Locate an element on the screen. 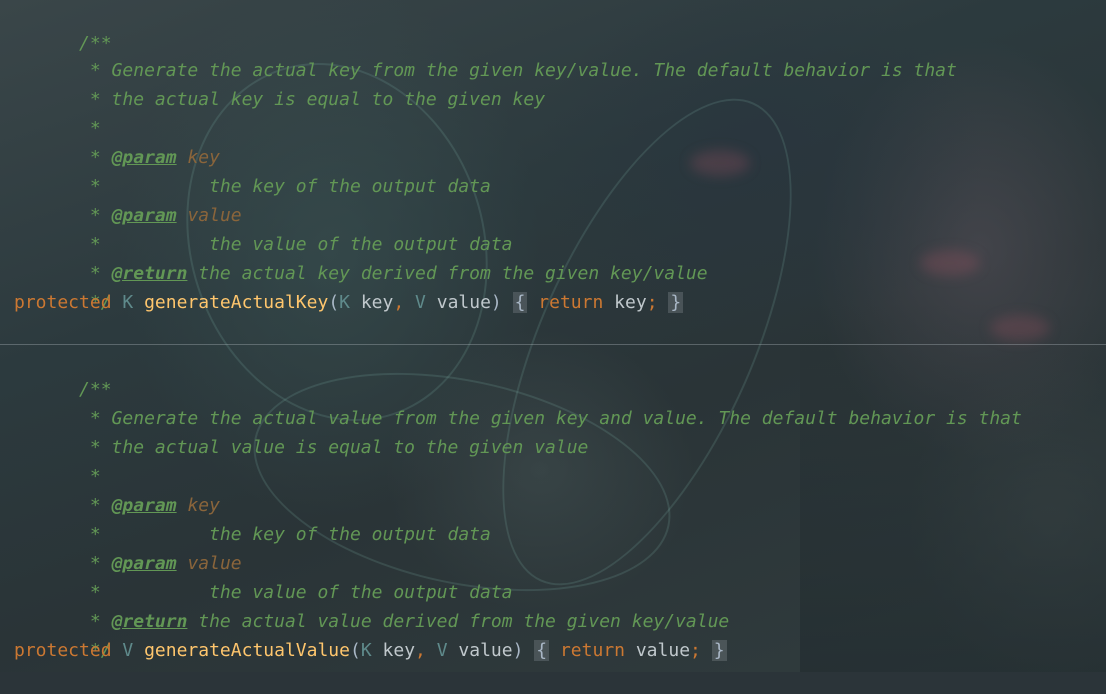 The image size is (1106, 694). method-separator is located at coordinates (553, 344).